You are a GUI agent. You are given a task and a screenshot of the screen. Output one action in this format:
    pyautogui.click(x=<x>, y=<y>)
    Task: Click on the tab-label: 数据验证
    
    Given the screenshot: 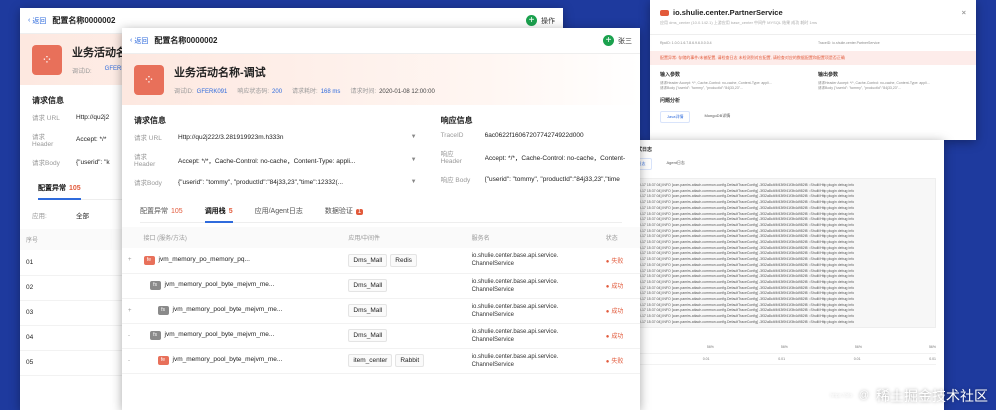 What is the action you would take?
    pyautogui.click(x=338, y=211)
    